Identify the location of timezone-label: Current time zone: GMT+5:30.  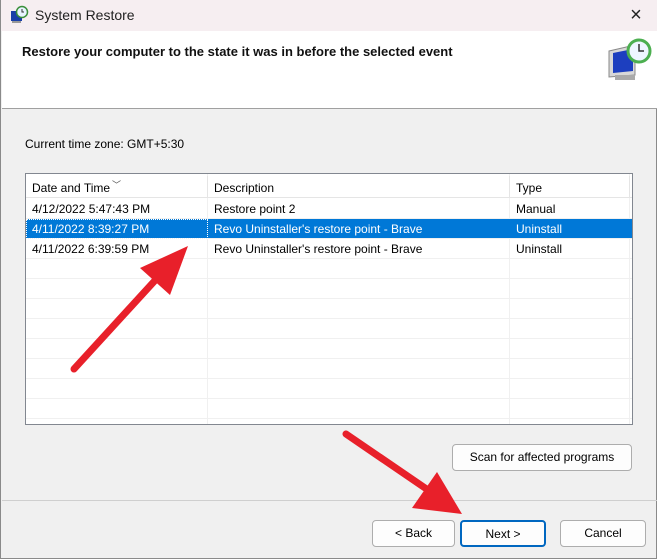
(105, 144).